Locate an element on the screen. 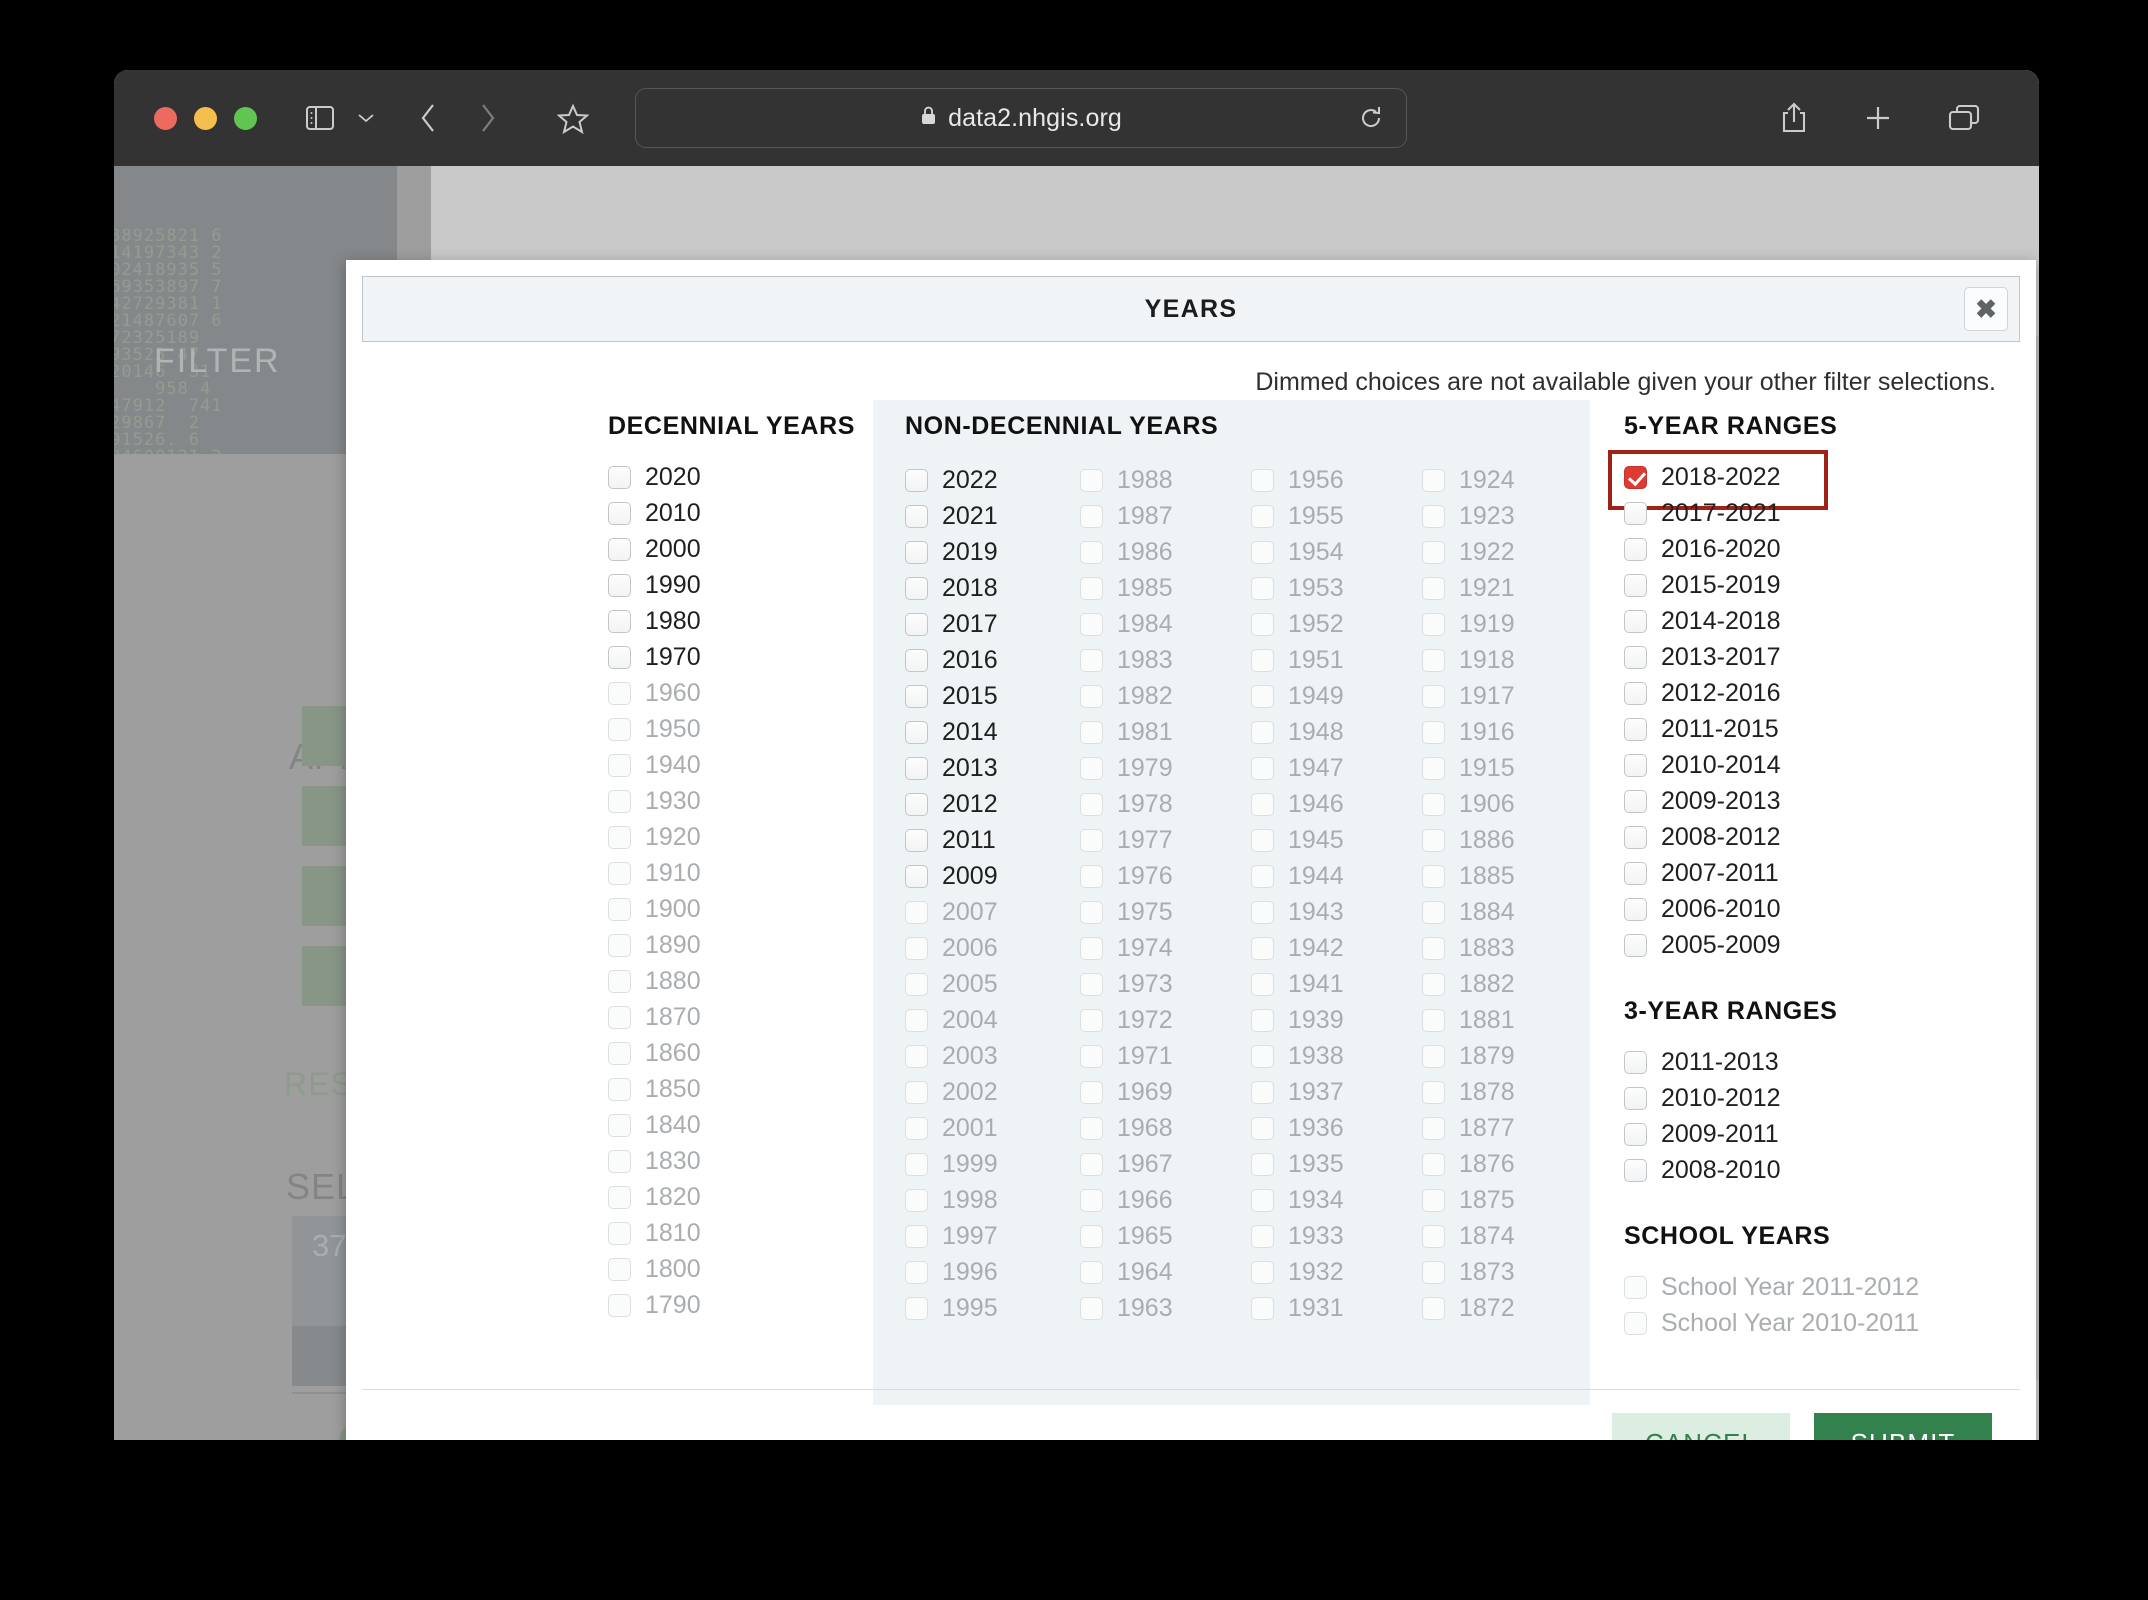 Image resolution: width=2148 pixels, height=1600 pixels. section-title-decennial: DECENNIAL YEARS is located at coordinates (732, 426).